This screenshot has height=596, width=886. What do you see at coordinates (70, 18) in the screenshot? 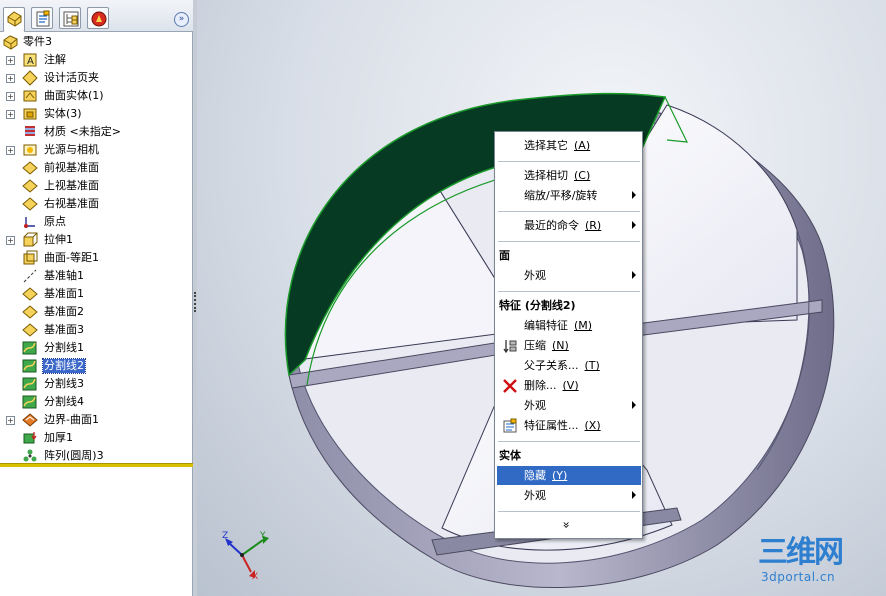
I see `configuration-manager-tab` at bounding box center [70, 18].